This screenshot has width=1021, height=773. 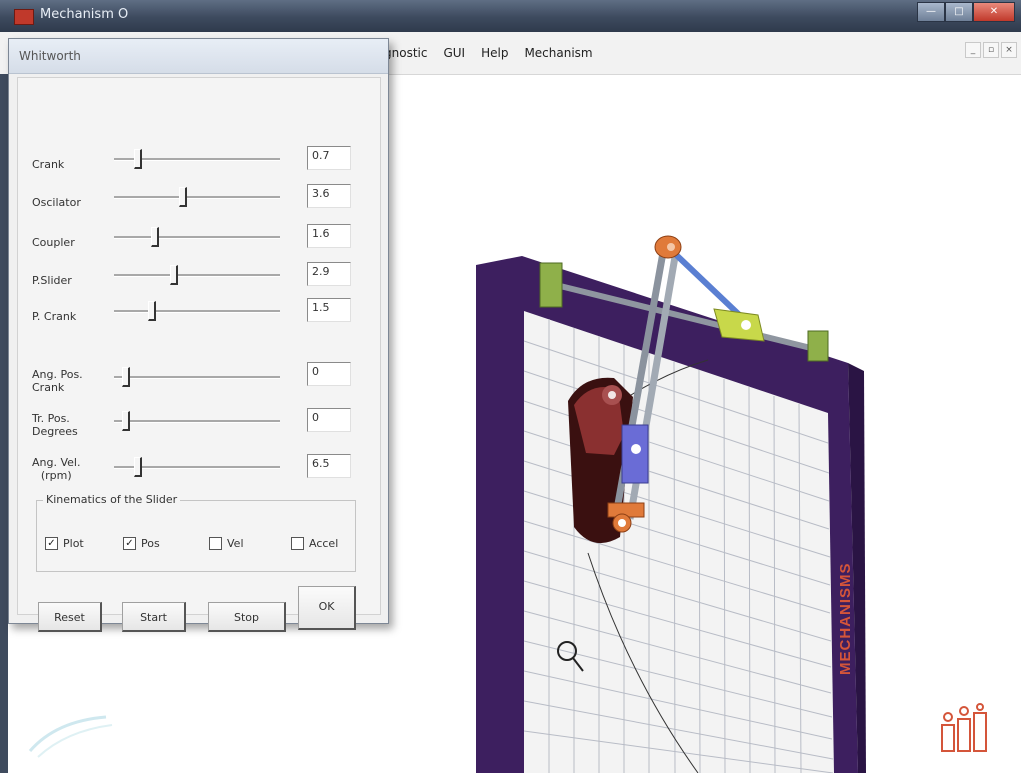 I want to click on slider-row-coupler: Coupler 1.6, so click(x=198, y=242).